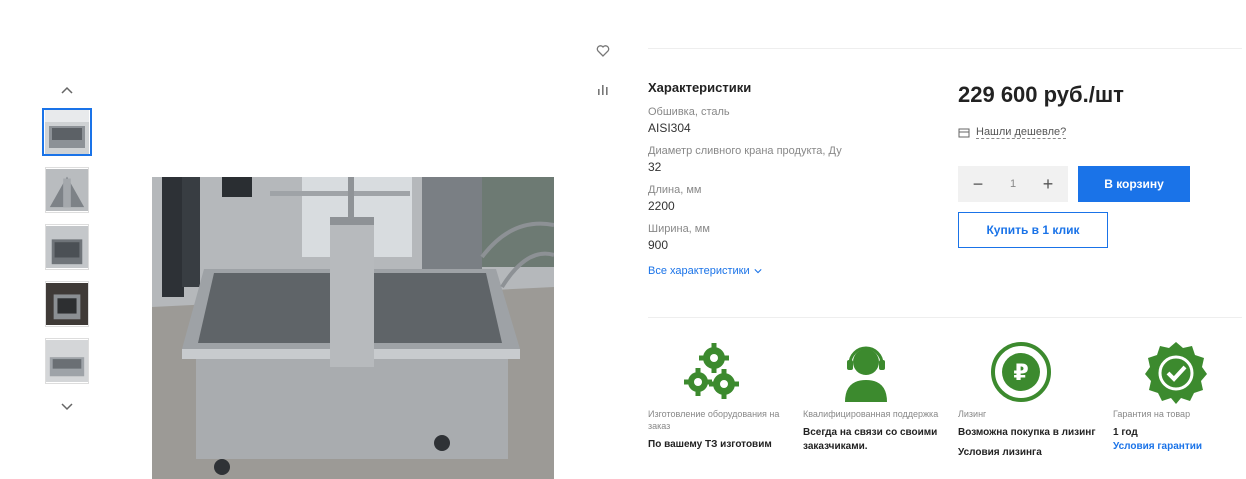  Describe the element at coordinates (788, 237) in the screenshot. I see `spec-item: Ширина, мм 900` at that location.